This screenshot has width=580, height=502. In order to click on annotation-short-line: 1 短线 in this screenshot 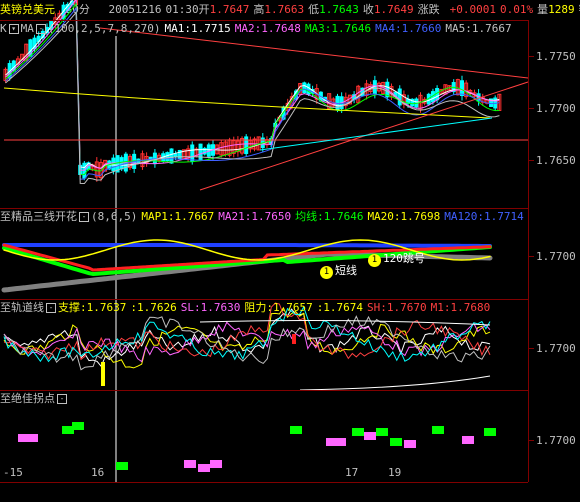, I will do `click(338, 270)`.